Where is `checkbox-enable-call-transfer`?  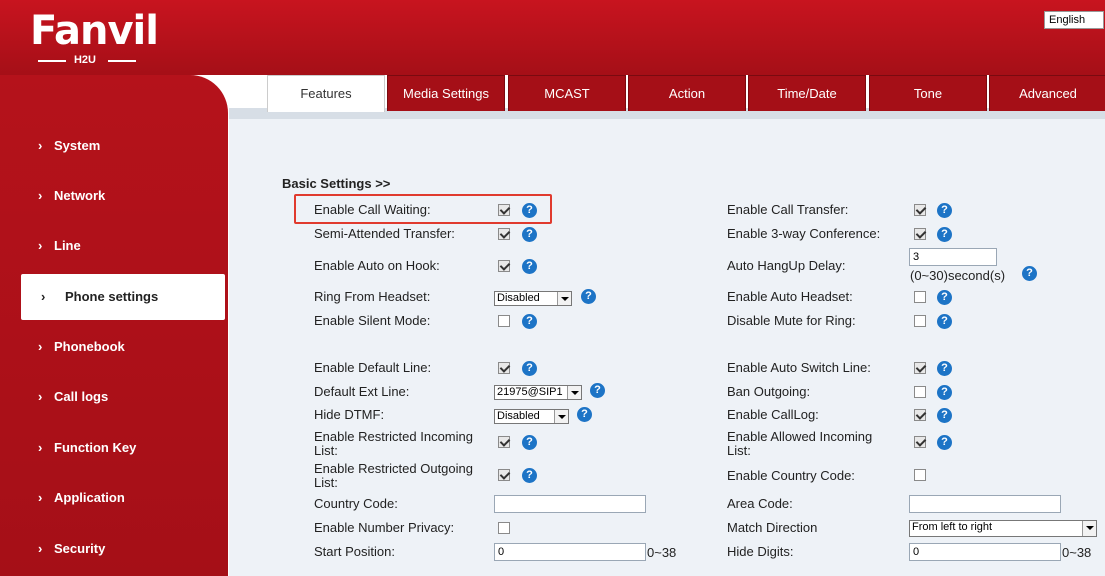
checkbox-enable-call-transfer is located at coordinates (920, 210).